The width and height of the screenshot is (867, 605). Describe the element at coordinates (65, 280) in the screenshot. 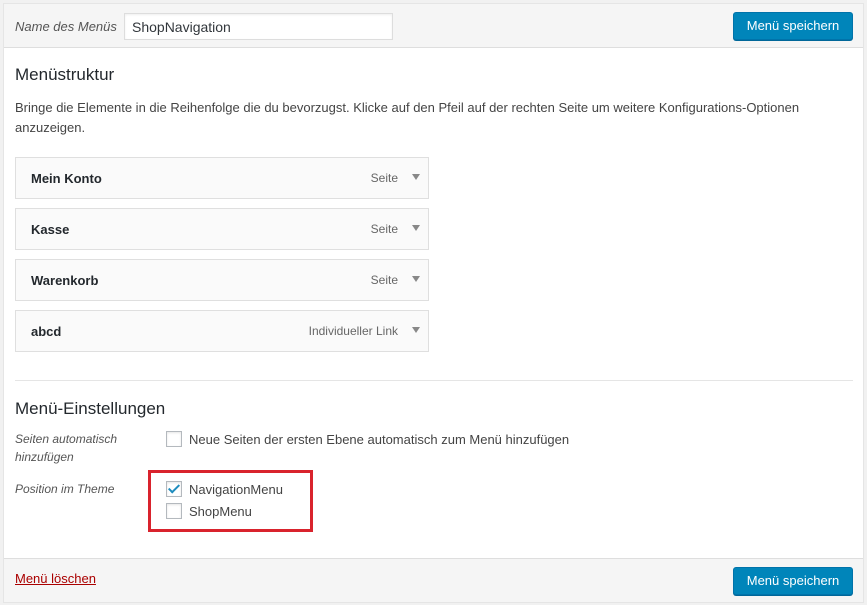

I see `menu-item-title: Warenkorb` at that location.